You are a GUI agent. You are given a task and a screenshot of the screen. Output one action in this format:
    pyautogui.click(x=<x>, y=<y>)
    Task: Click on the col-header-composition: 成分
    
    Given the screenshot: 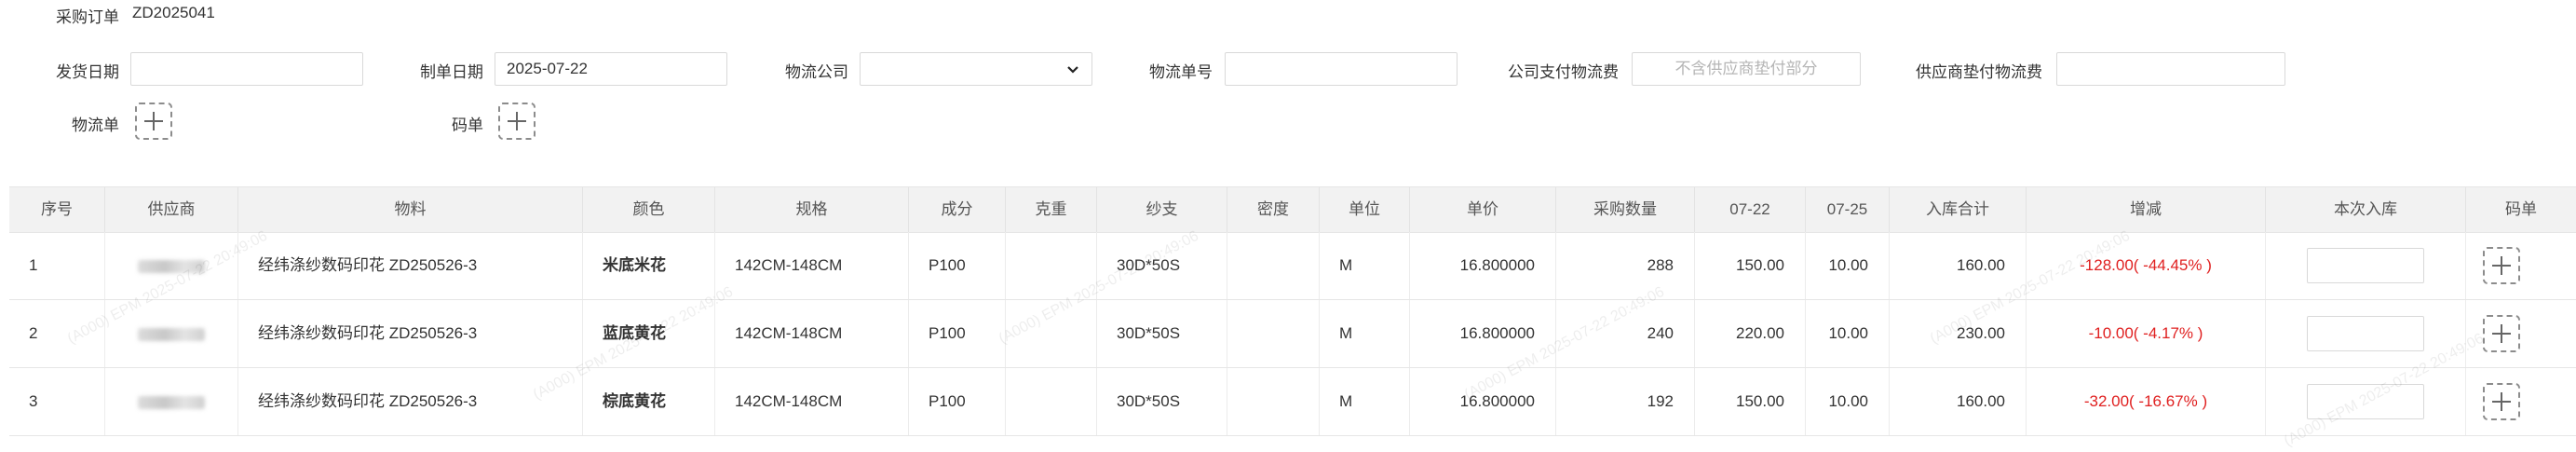 What is the action you would take?
    pyautogui.click(x=957, y=209)
    